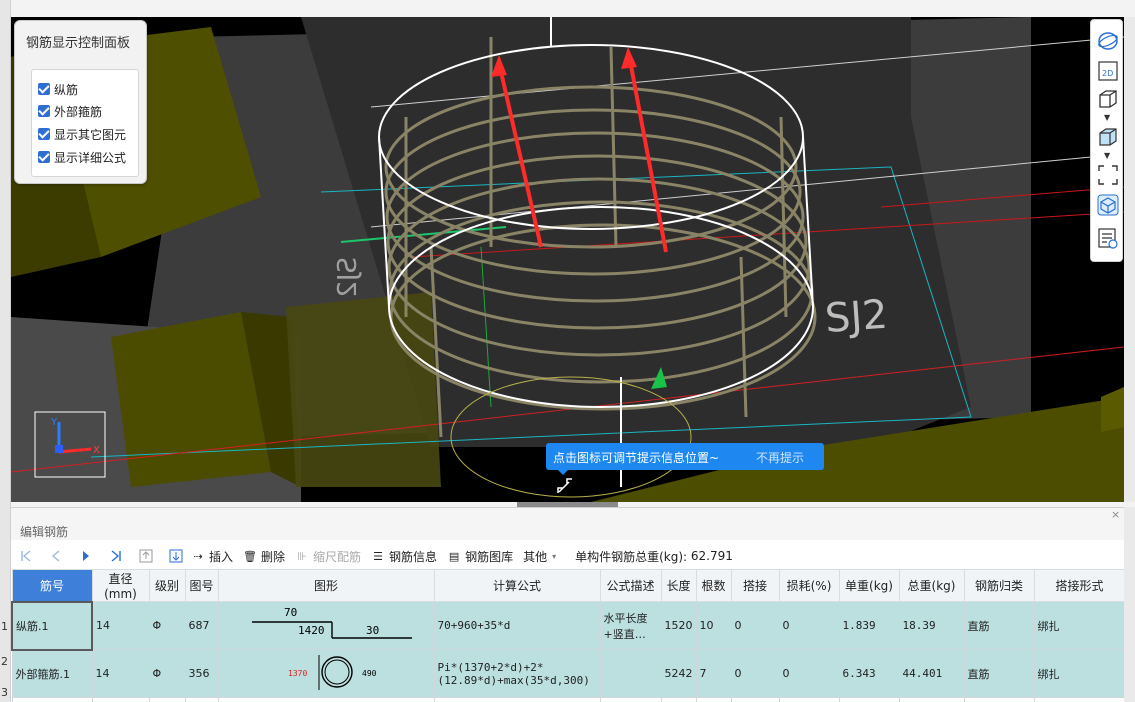 Image resolution: width=1135 pixels, height=702 pixels. Describe the element at coordinates (755, 585) in the screenshot. I see `column-header: 搭接` at that location.